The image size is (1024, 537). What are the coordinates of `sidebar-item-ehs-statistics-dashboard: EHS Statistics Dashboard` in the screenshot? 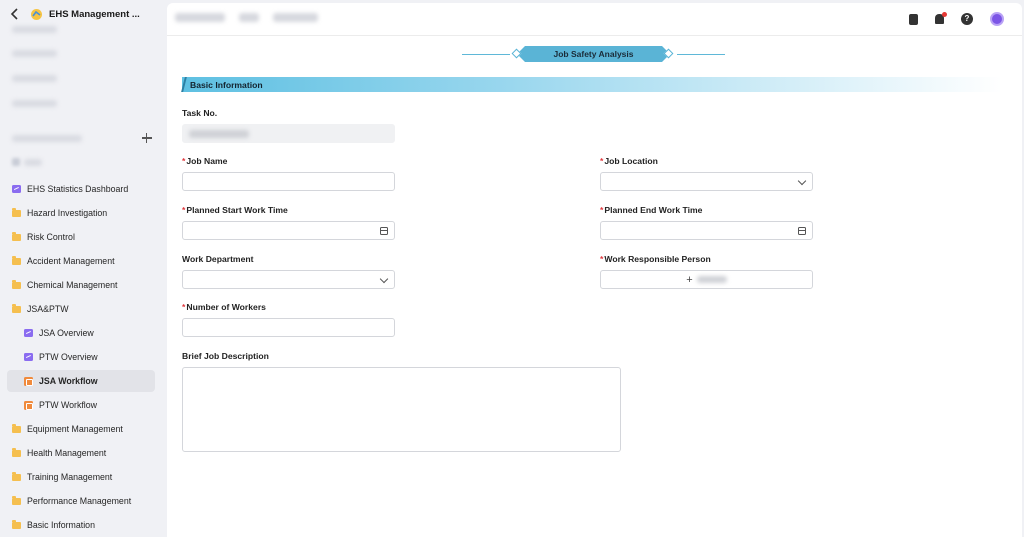 It's located at (81, 189).